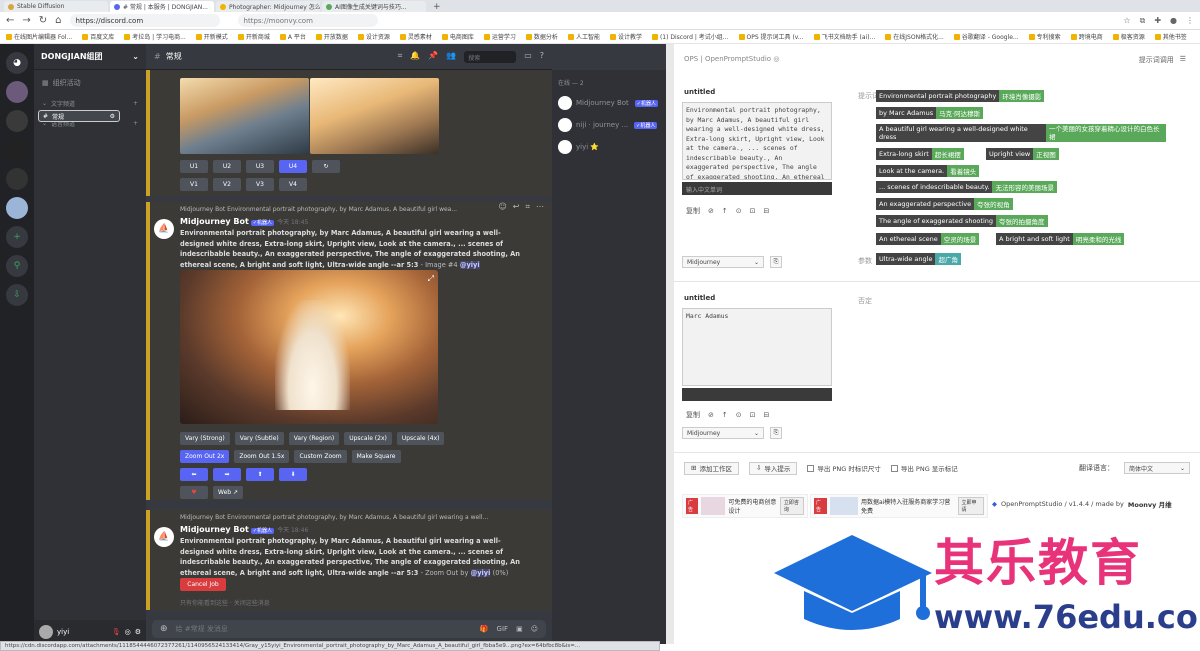  What do you see at coordinates (90, 83) in the screenshot?
I see `events-item: ▦ 组织活动` at bounding box center [90, 83].